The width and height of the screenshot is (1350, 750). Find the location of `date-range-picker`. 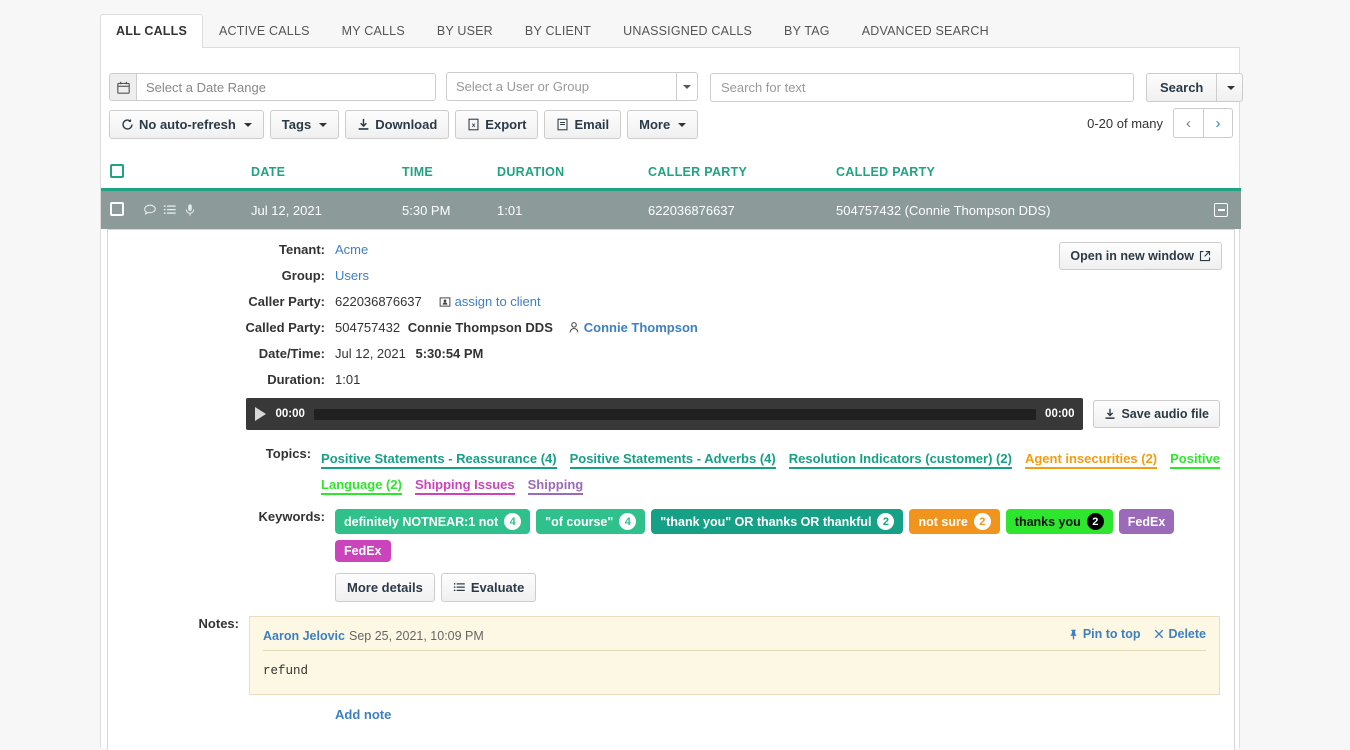

date-range-picker is located at coordinates (272, 87).